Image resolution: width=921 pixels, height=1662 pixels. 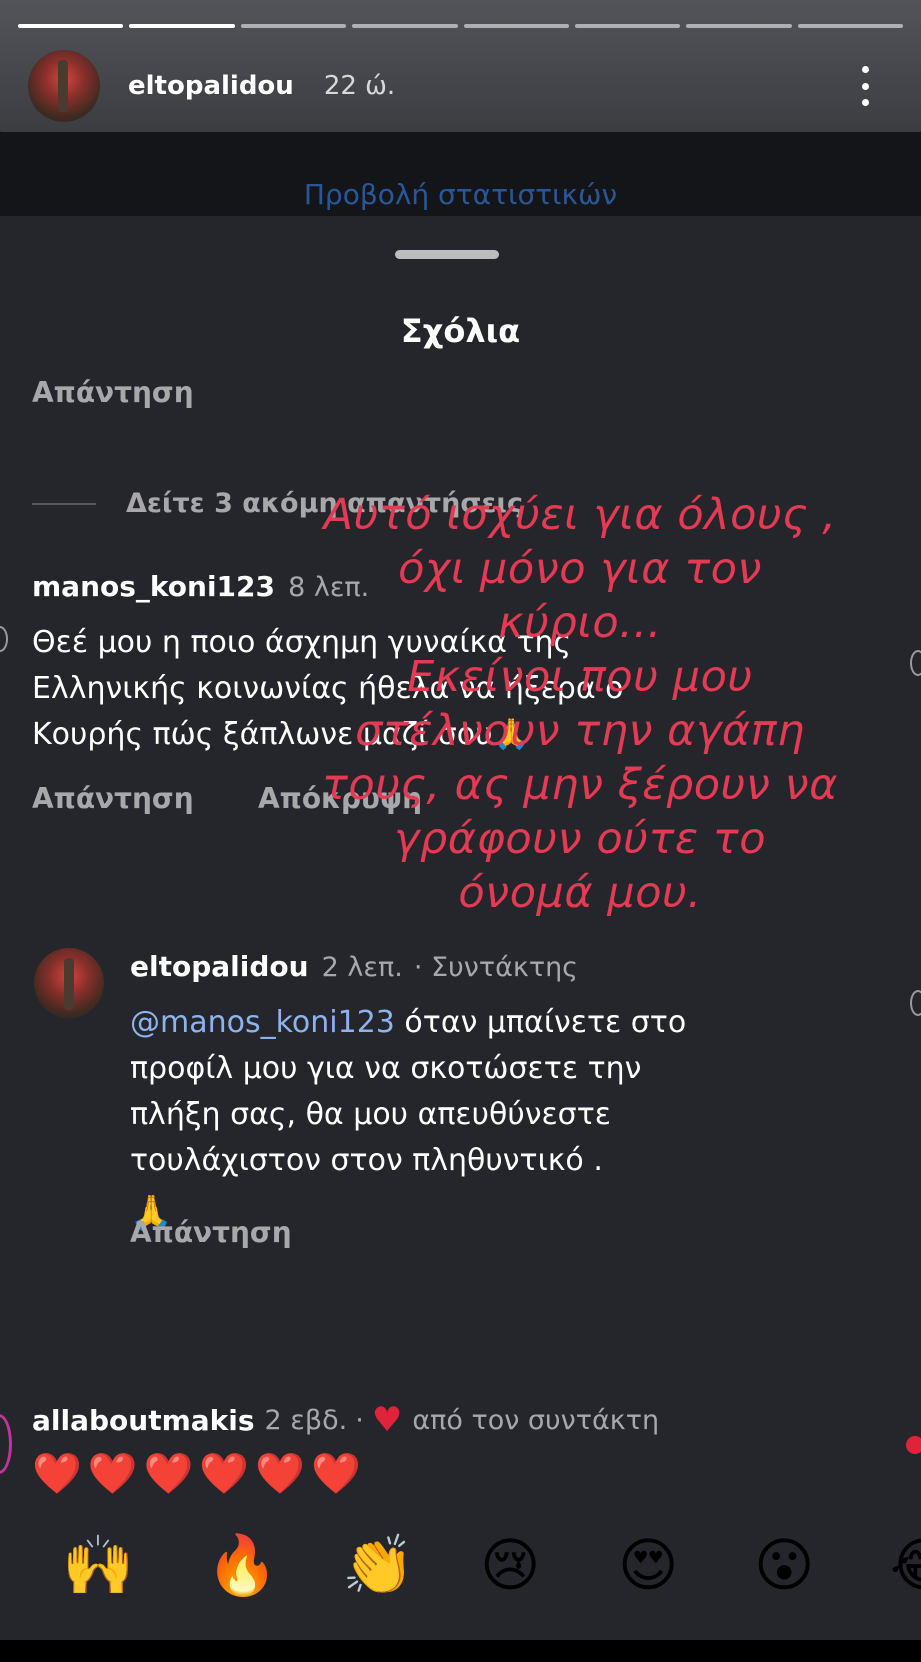 What do you see at coordinates (387, 1420) in the screenshot?
I see `liked-heart-icon: ♥` at bounding box center [387, 1420].